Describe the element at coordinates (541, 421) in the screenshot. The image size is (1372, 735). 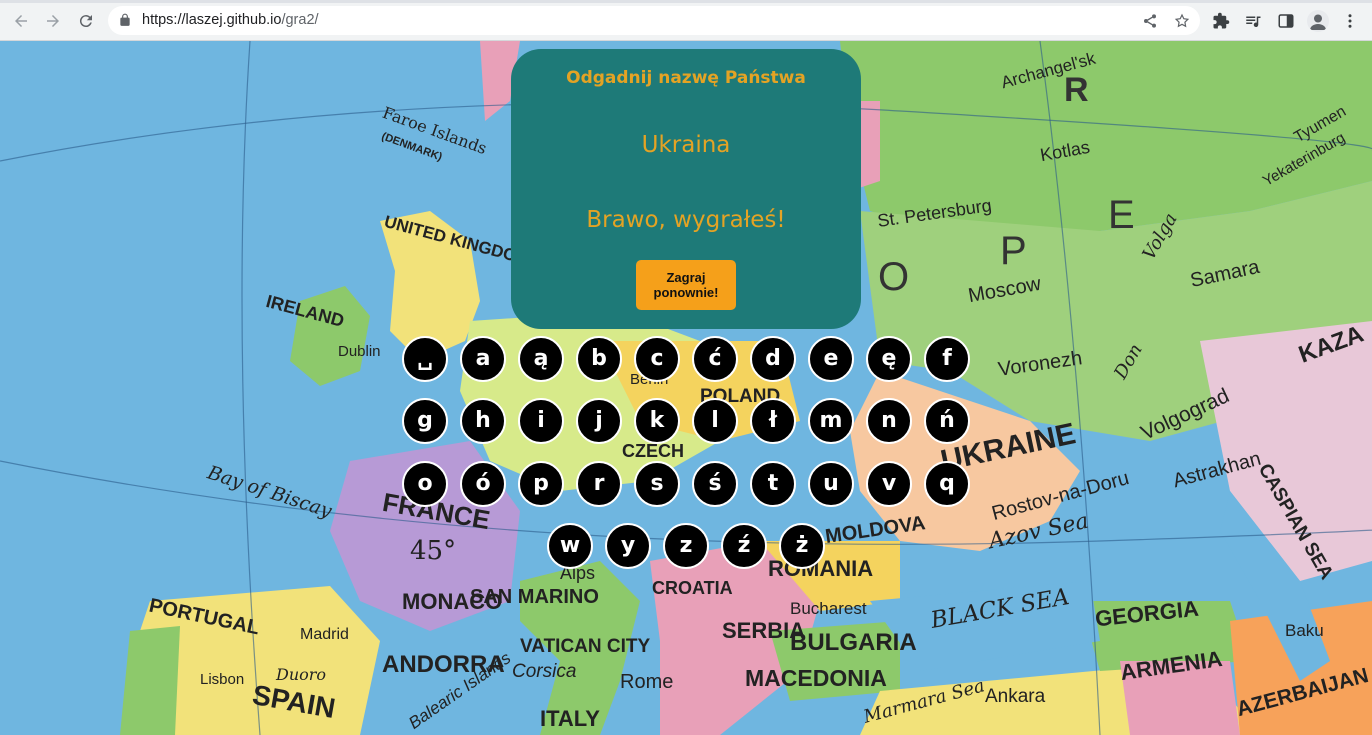
I see `key-i: i` at that location.